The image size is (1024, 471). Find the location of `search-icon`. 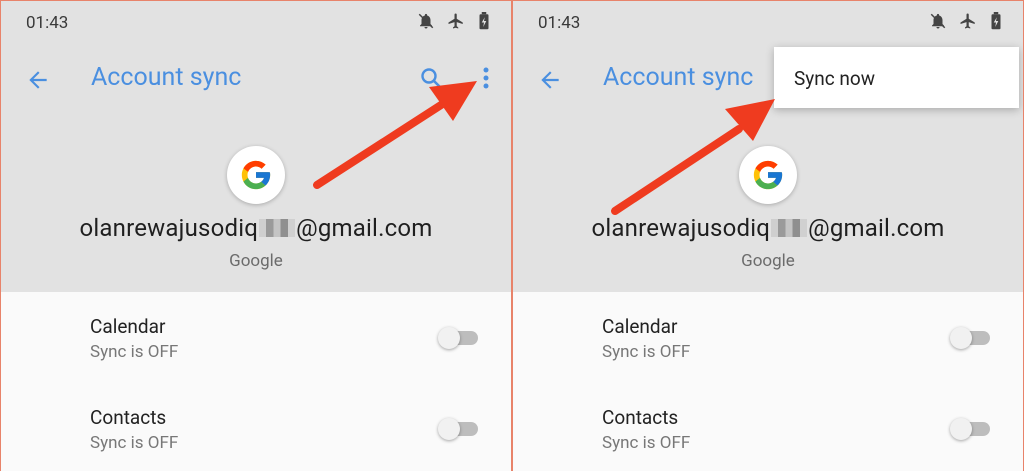

search-icon is located at coordinates (431, 78).